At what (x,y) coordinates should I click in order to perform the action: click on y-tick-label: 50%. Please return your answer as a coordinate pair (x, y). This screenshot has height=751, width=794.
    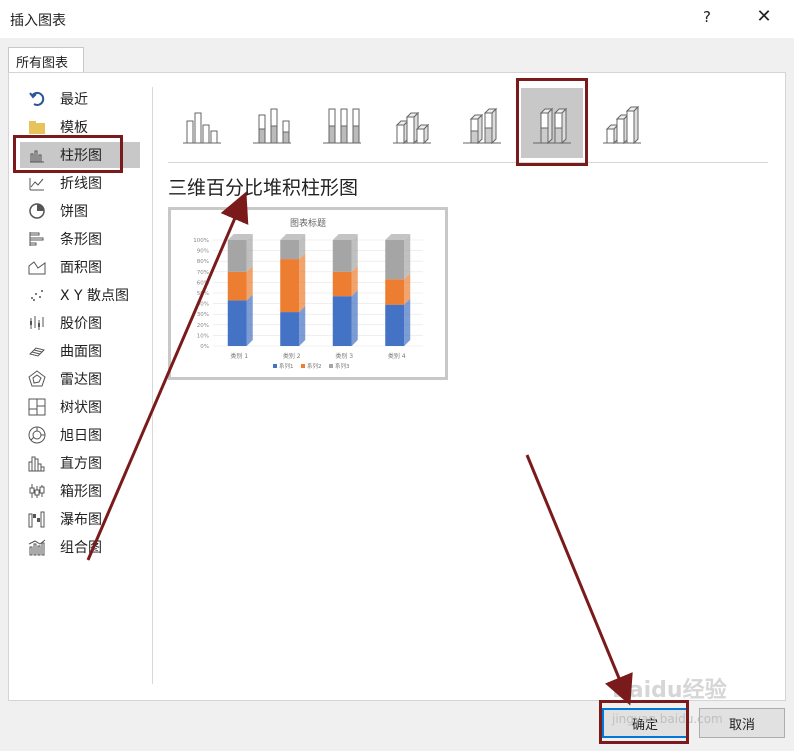
    Looking at the image, I should click on (203, 294).